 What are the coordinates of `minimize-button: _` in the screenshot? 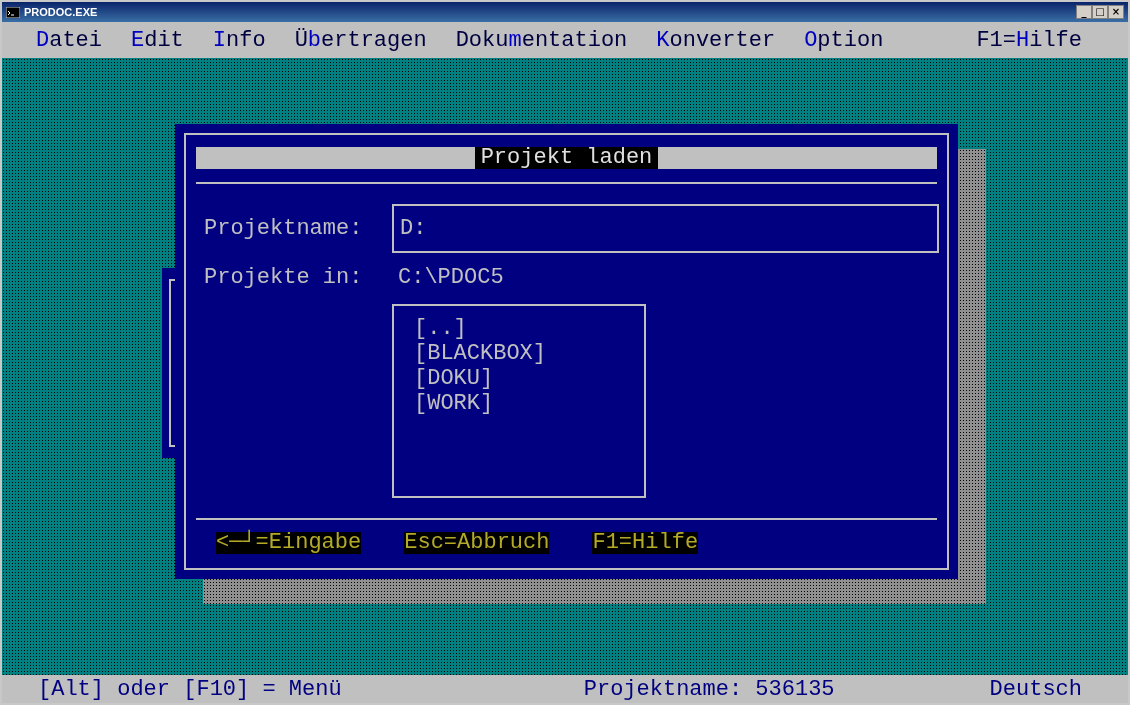 It's located at (1084, 12).